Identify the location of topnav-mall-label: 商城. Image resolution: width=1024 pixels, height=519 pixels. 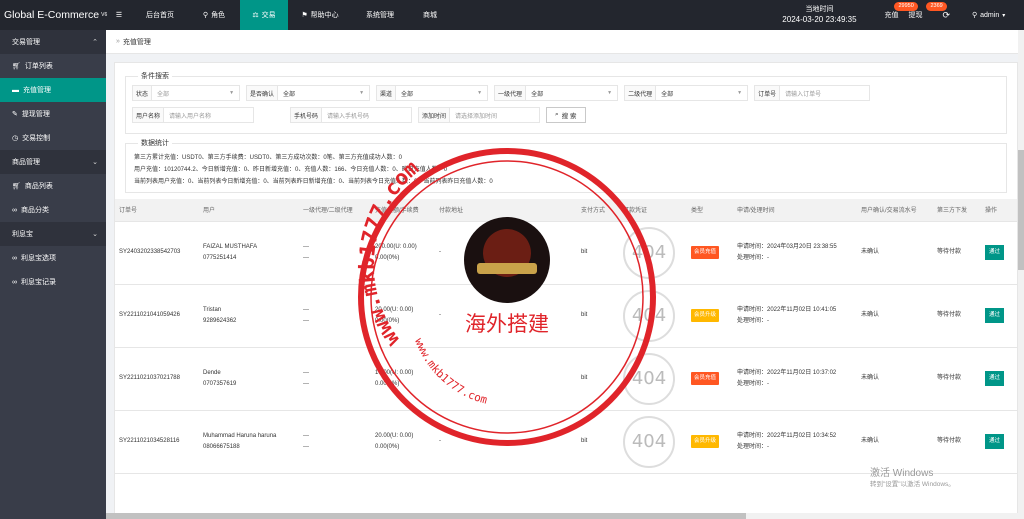
(430, 15).